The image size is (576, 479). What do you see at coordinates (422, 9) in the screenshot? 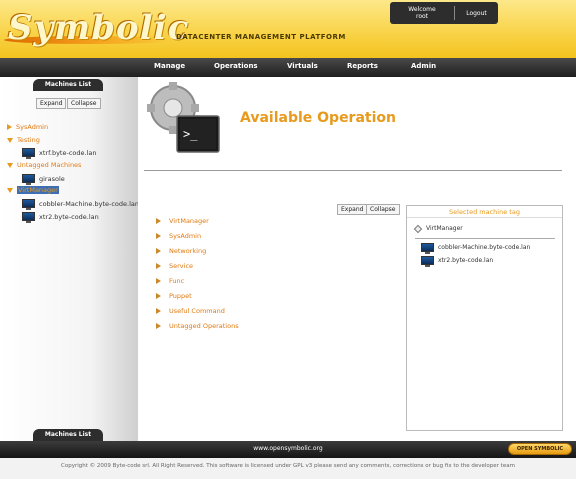
I see `welcome-label: Welcome` at bounding box center [422, 9].